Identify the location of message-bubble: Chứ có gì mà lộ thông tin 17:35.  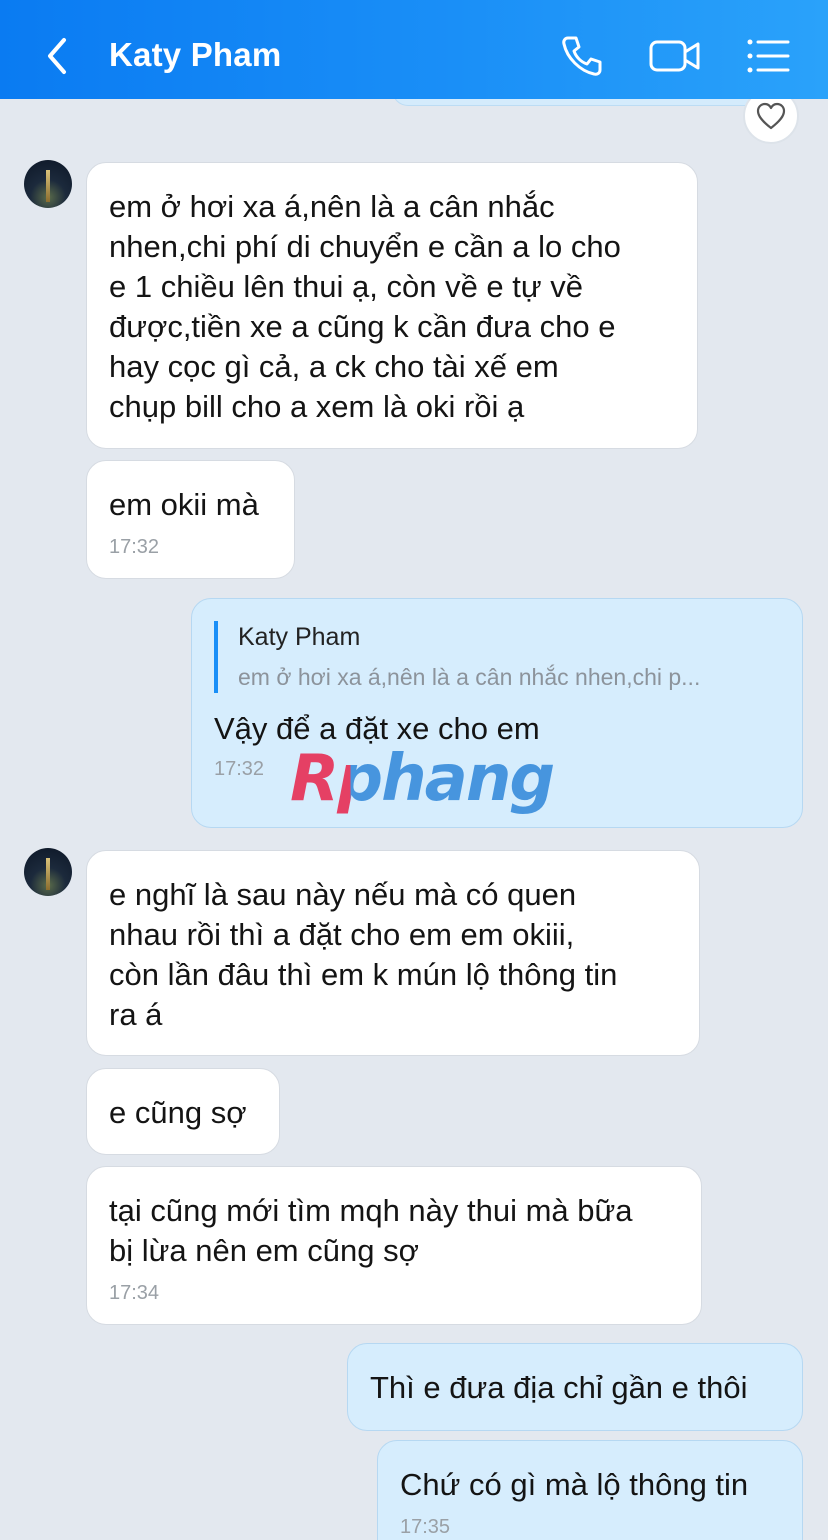
(590, 1490).